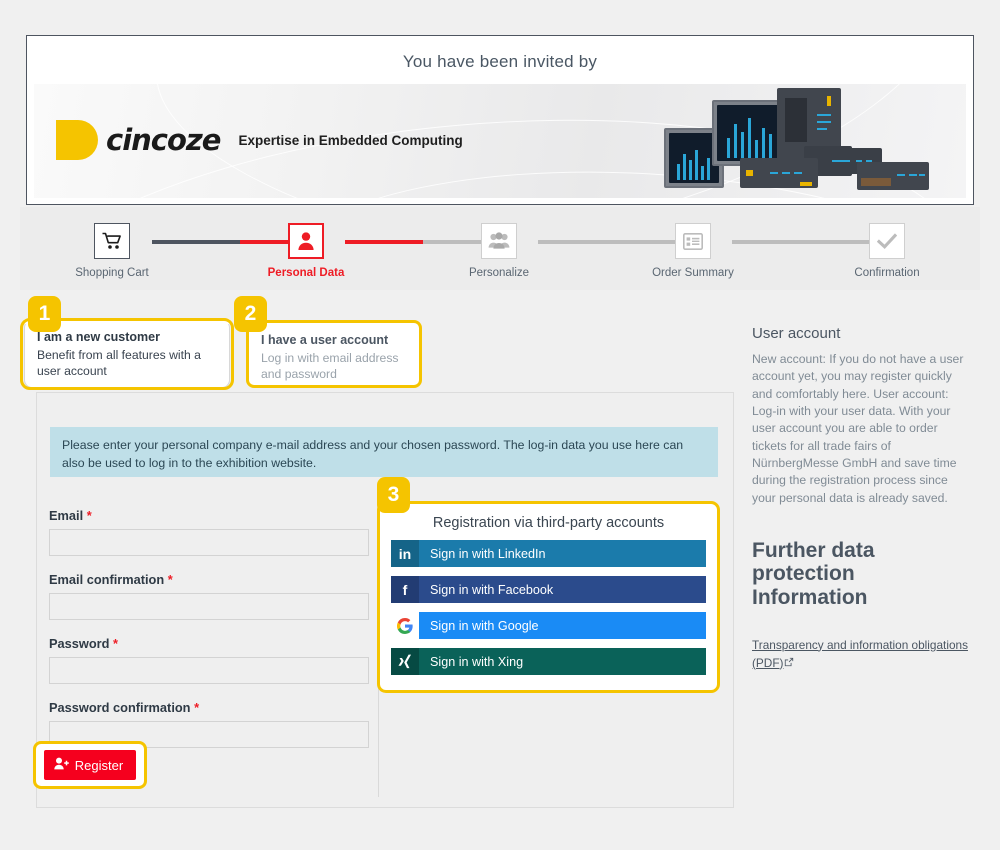  I want to click on stepper-item-personalize: Personalize, so click(499, 251).